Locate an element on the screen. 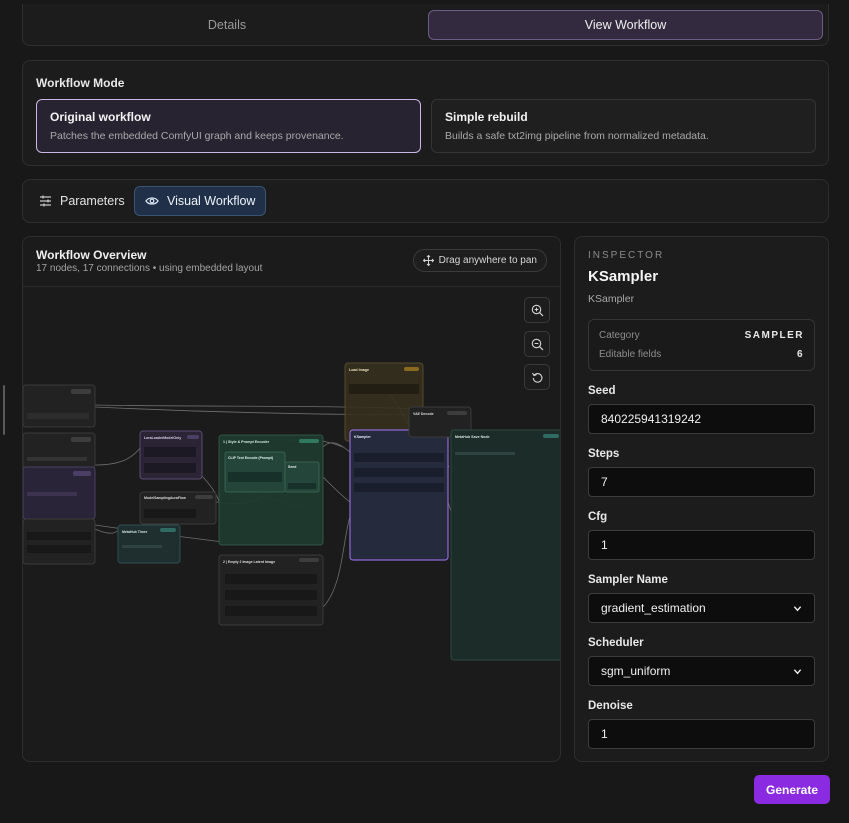  view-switcher: Parameters Visual Workflow is located at coordinates (425, 201).